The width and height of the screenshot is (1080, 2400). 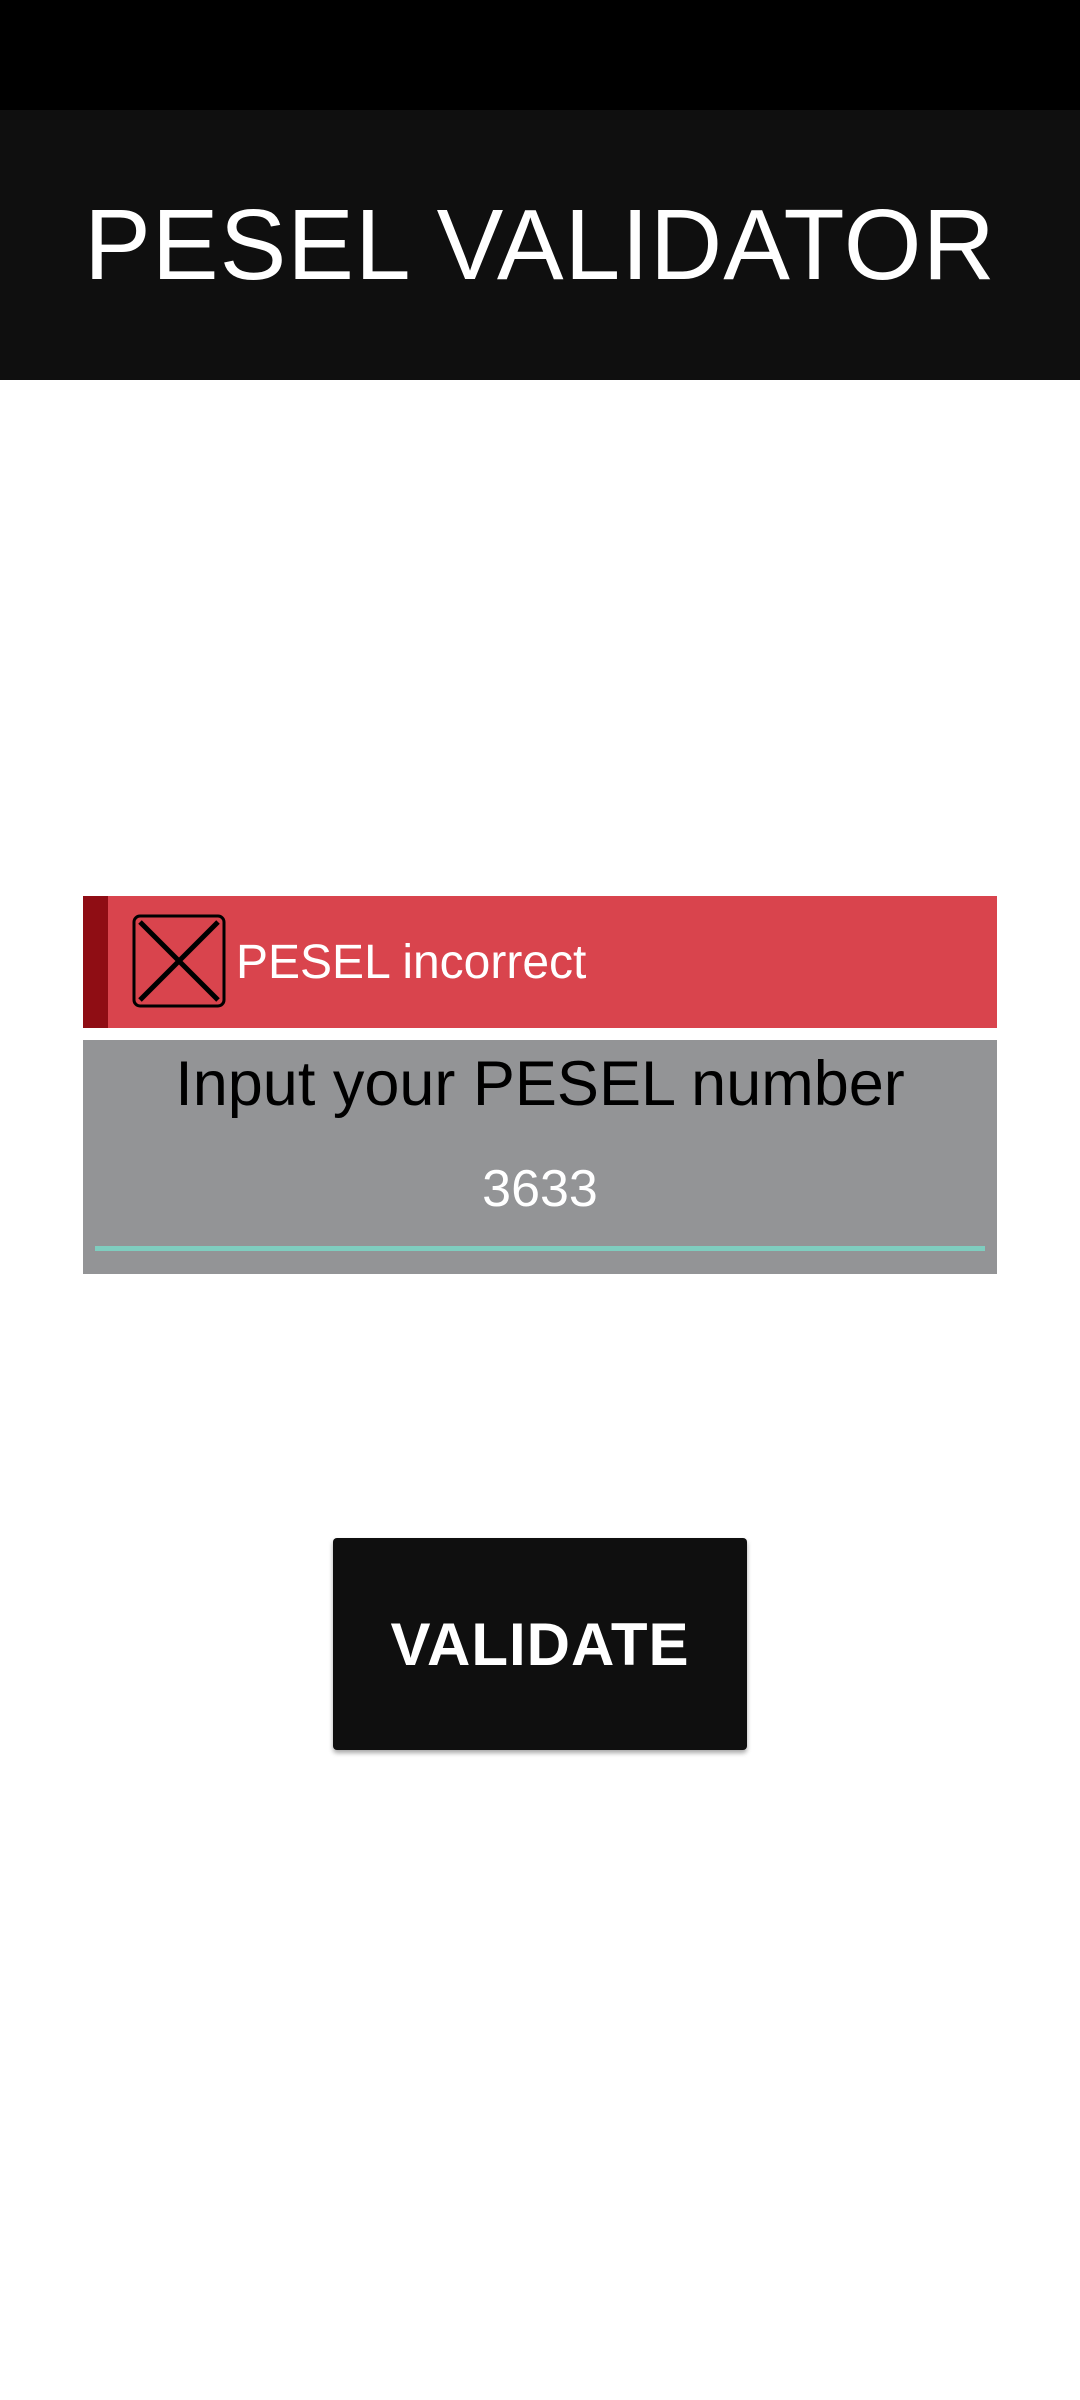 I want to click on app-bar: PESEL VALIDATOR, so click(x=540, y=245).